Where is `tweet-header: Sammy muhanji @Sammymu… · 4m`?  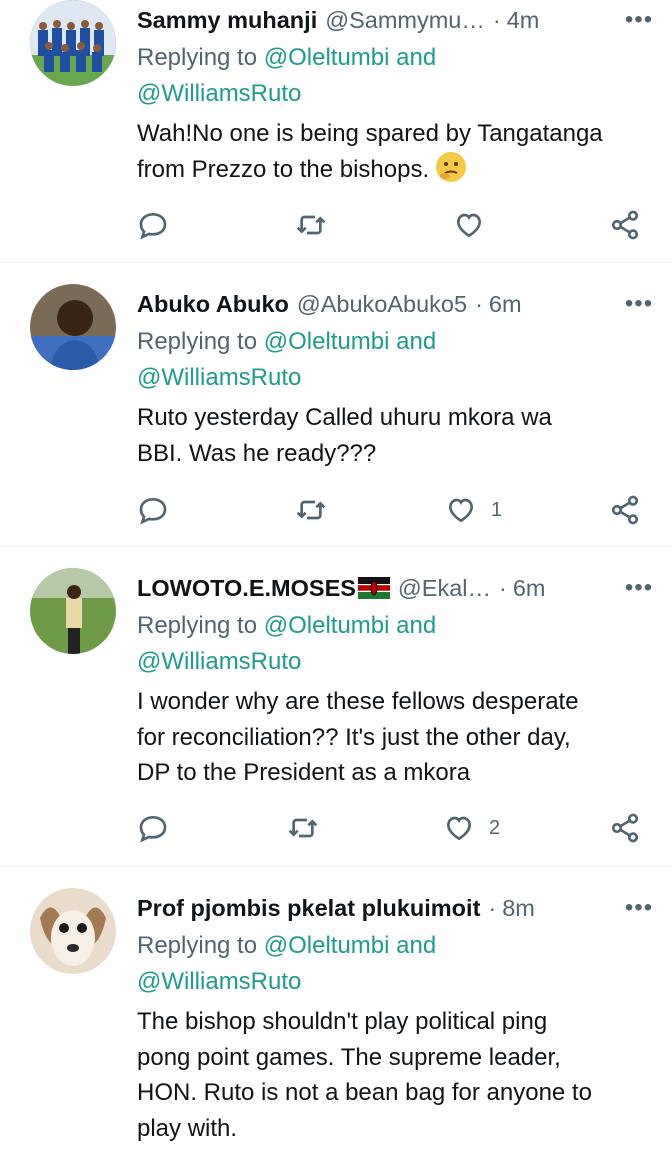
tweet-header: Sammy muhanji @Sammymu… · 4m is located at coordinates (392, 20).